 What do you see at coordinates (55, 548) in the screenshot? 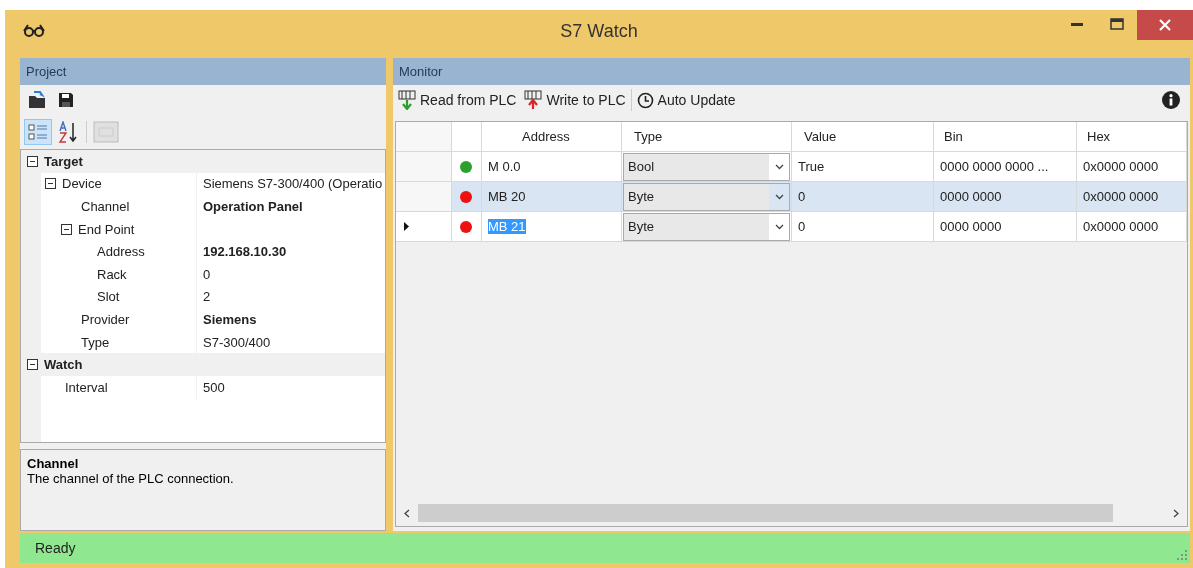
I see `status-text: Ready` at bounding box center [55, 548].